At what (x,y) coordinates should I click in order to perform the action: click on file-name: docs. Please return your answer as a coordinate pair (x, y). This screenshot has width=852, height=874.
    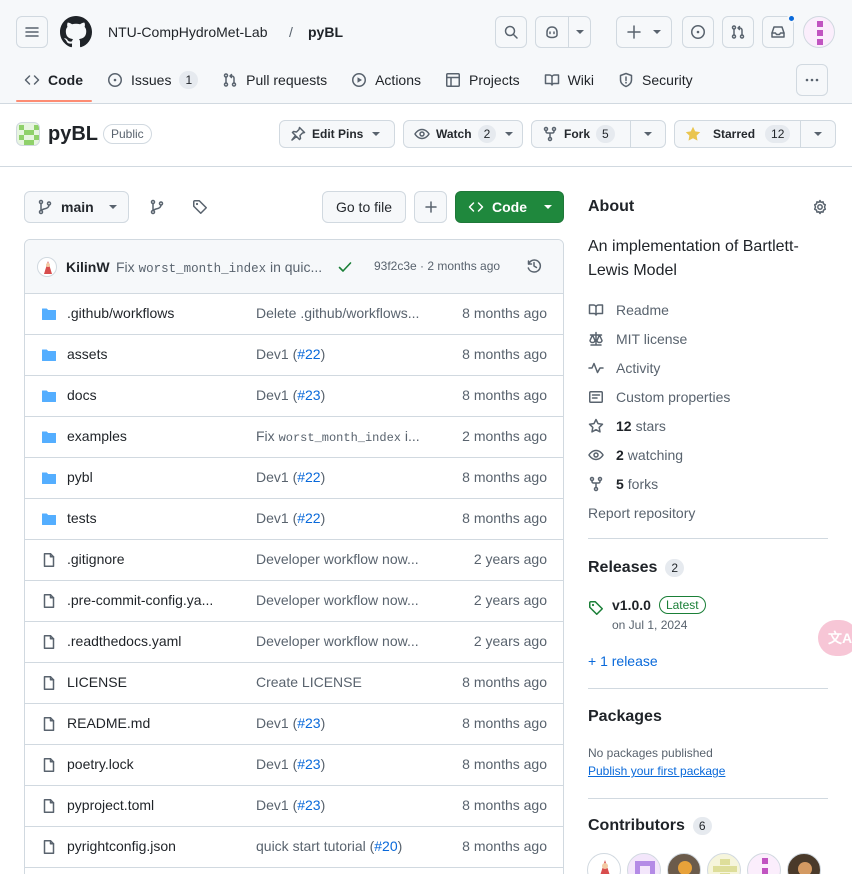
    Looking at the image, I should click on (149, 395).